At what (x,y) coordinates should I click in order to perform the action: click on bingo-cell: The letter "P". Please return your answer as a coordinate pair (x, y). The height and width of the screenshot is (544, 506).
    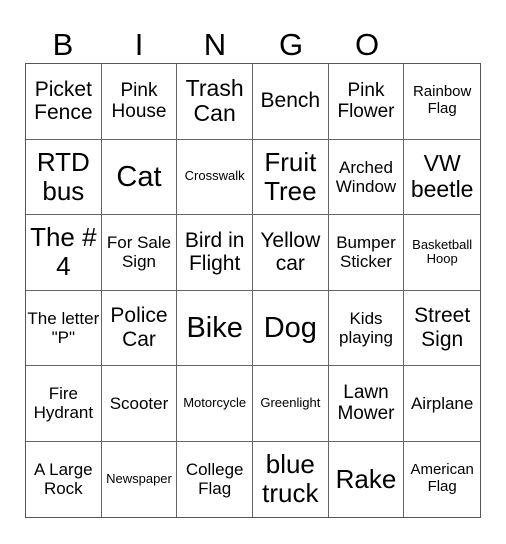
    Looking at the image, I should click on (64, 328).